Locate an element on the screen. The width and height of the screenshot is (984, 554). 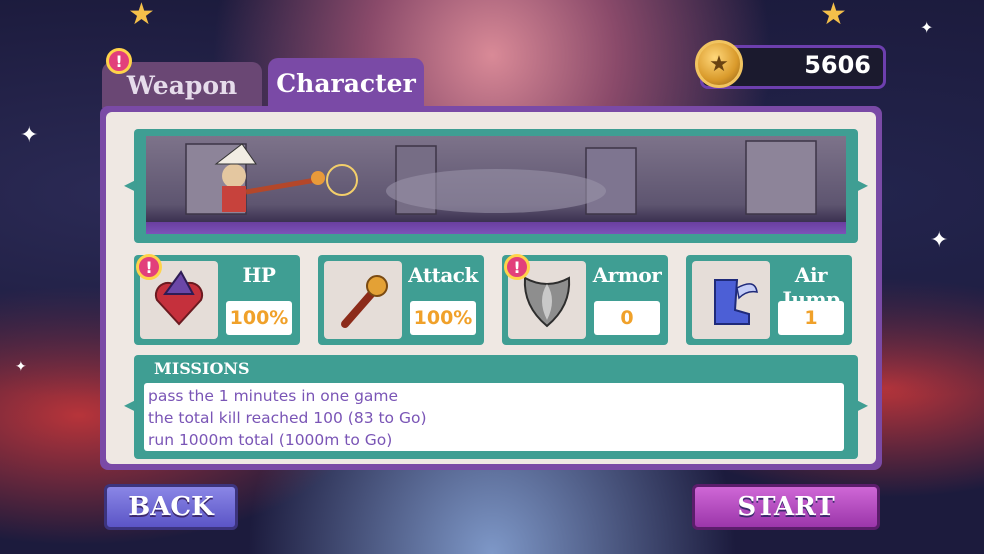
coin-counter: ★ 5606 is located at coordinates (790, 64).